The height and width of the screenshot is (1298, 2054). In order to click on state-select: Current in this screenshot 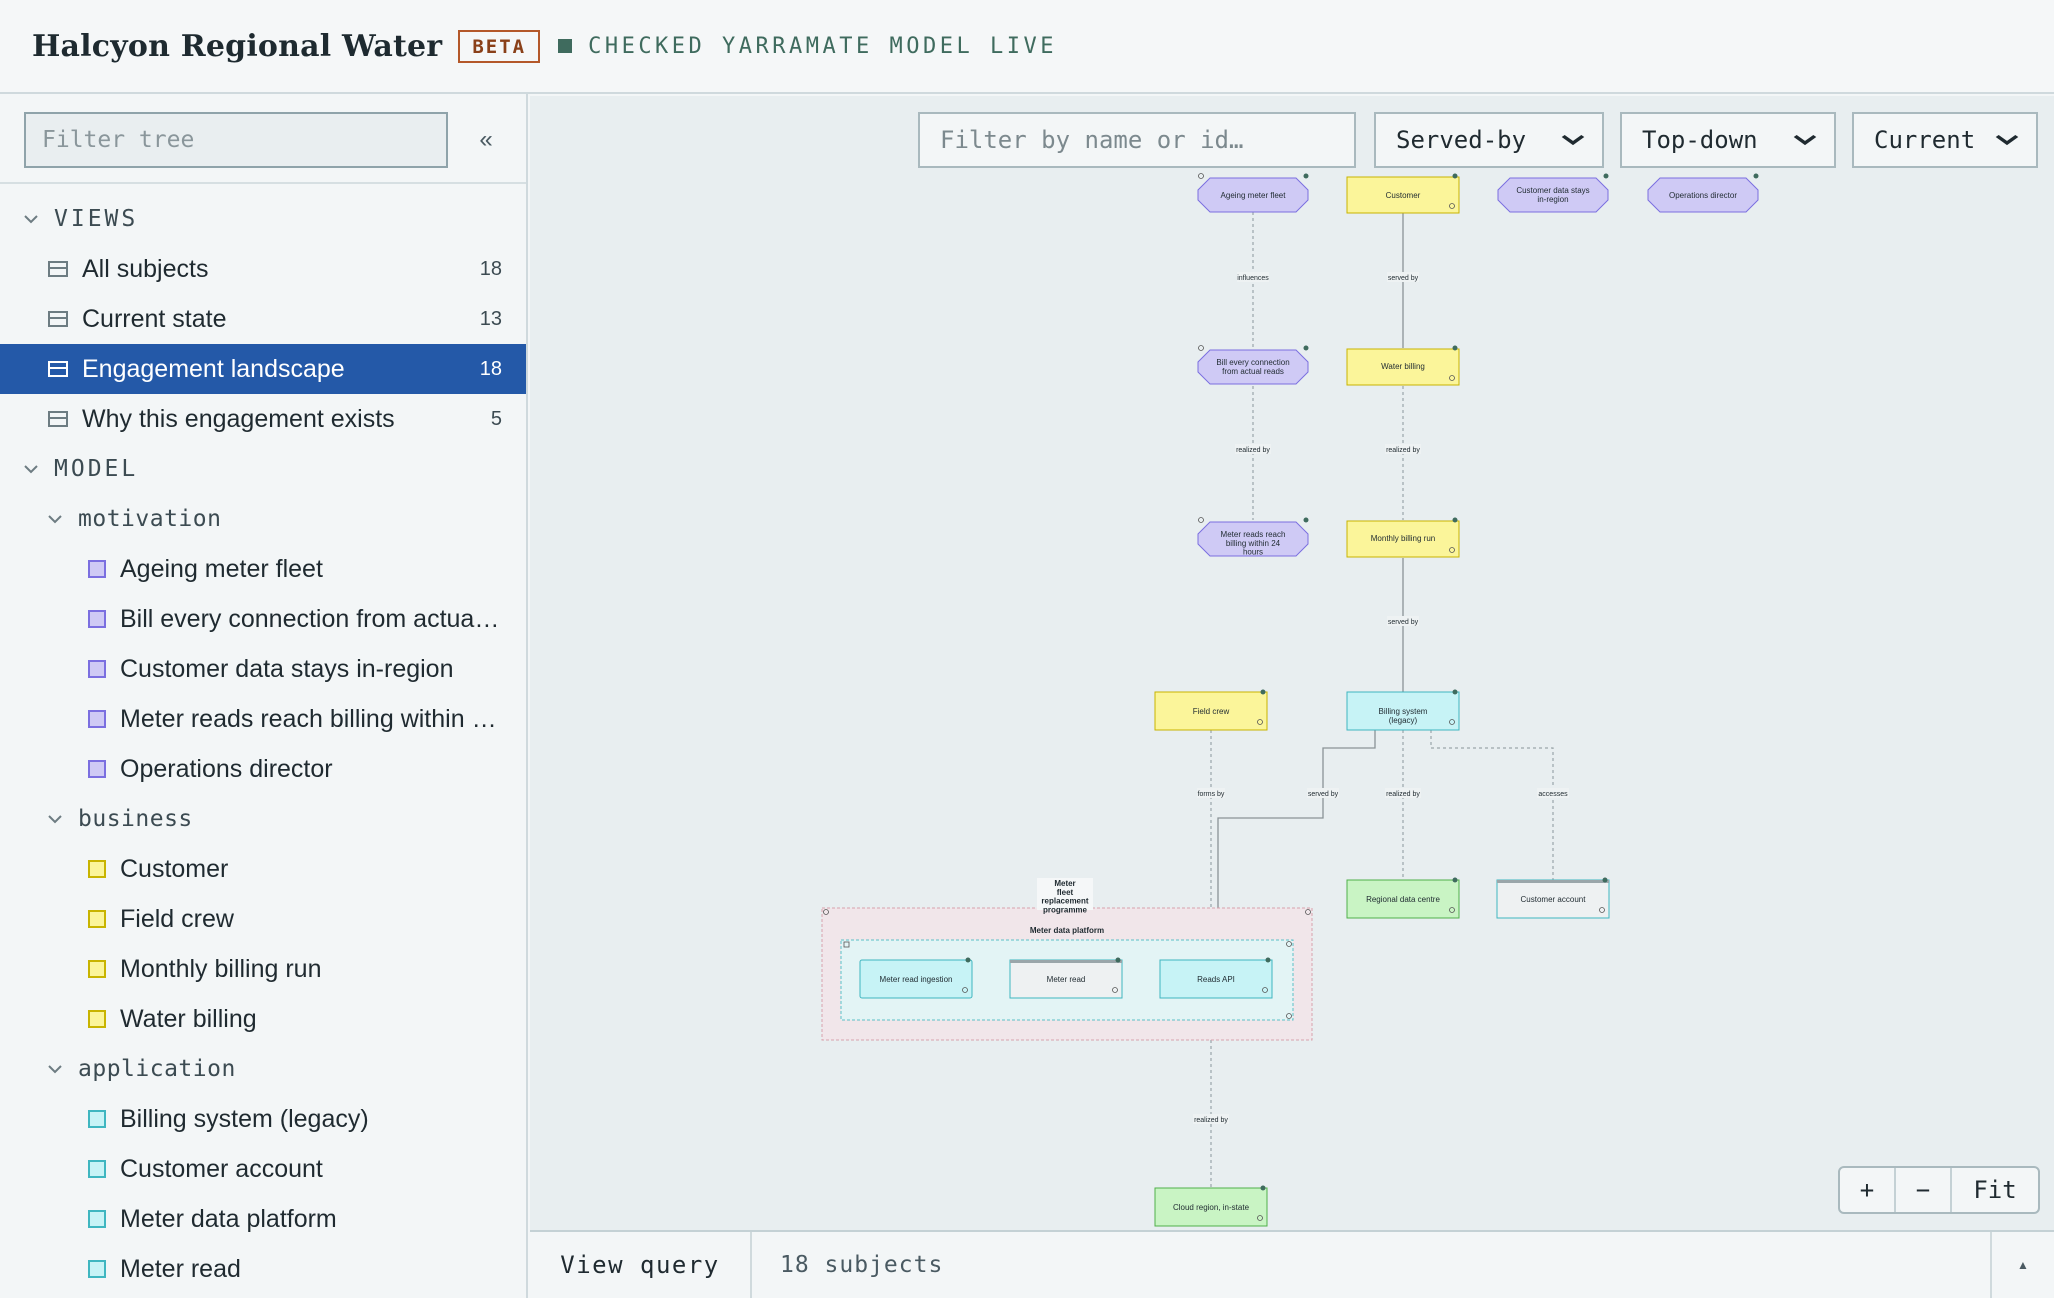, I will do `click(1945, 140)`.